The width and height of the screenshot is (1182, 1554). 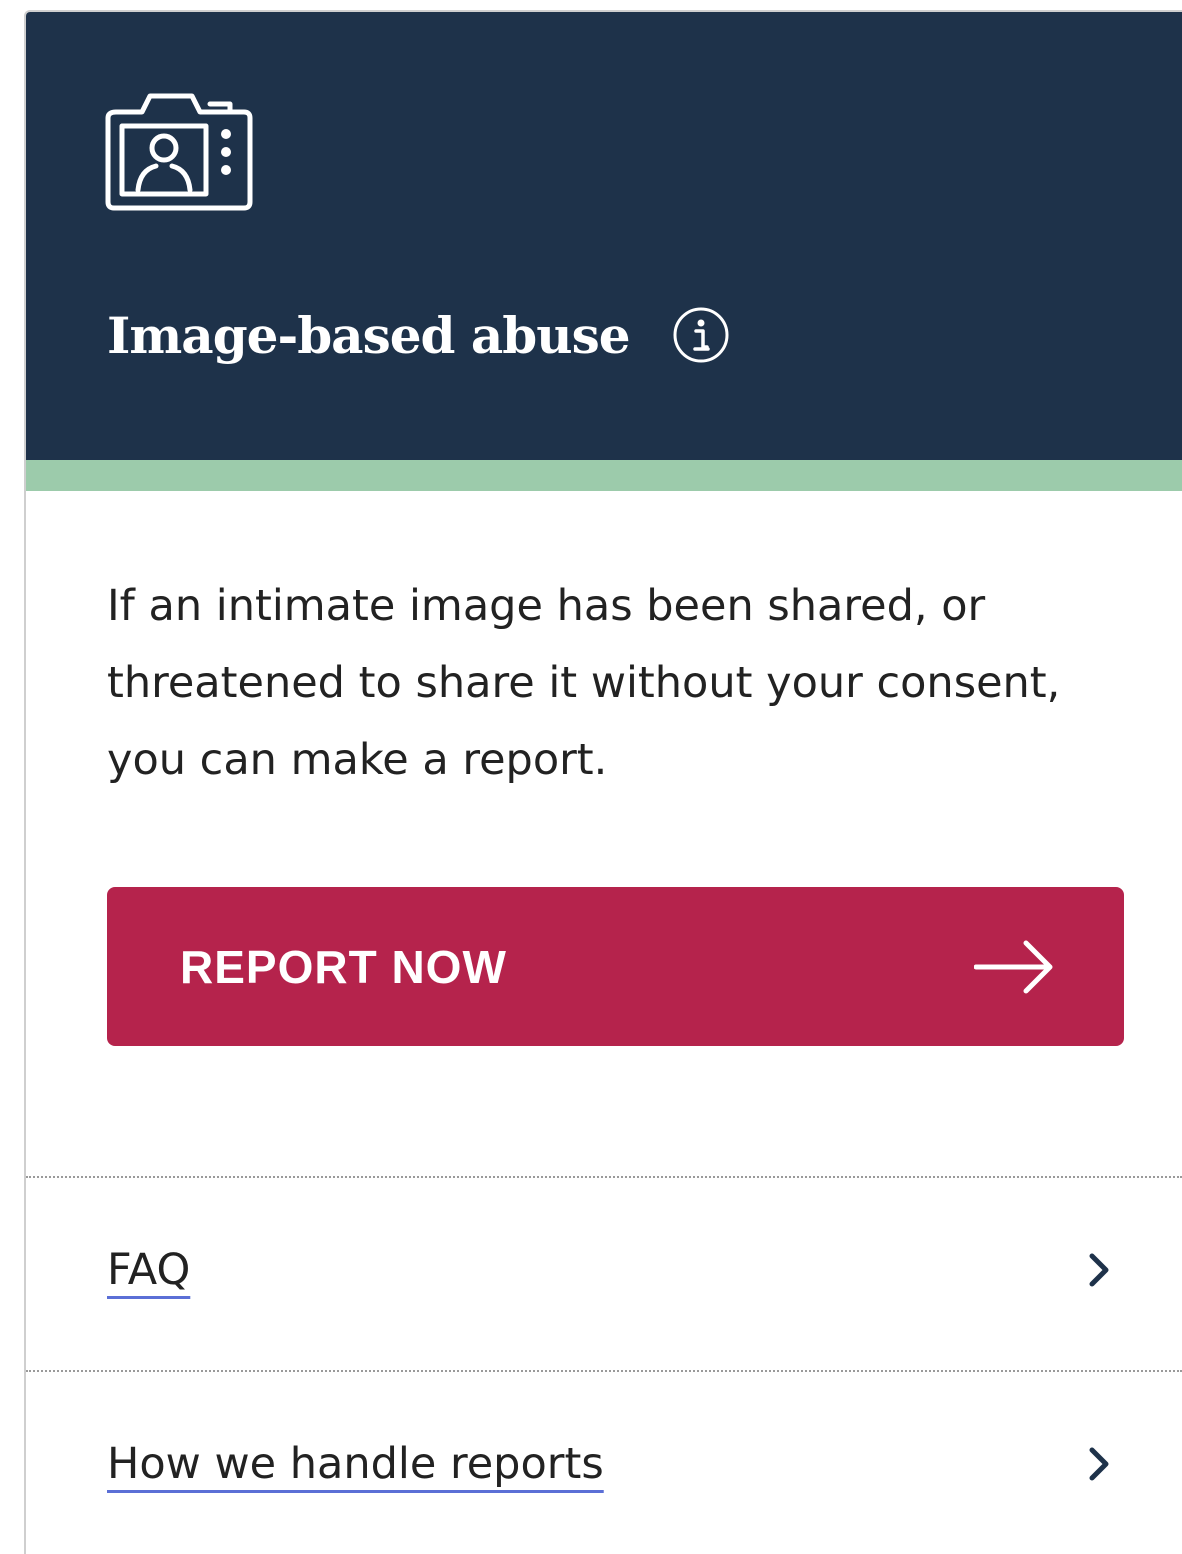 I want to click on report-now-button: REPORT NOW, so click(x=615, y=966).